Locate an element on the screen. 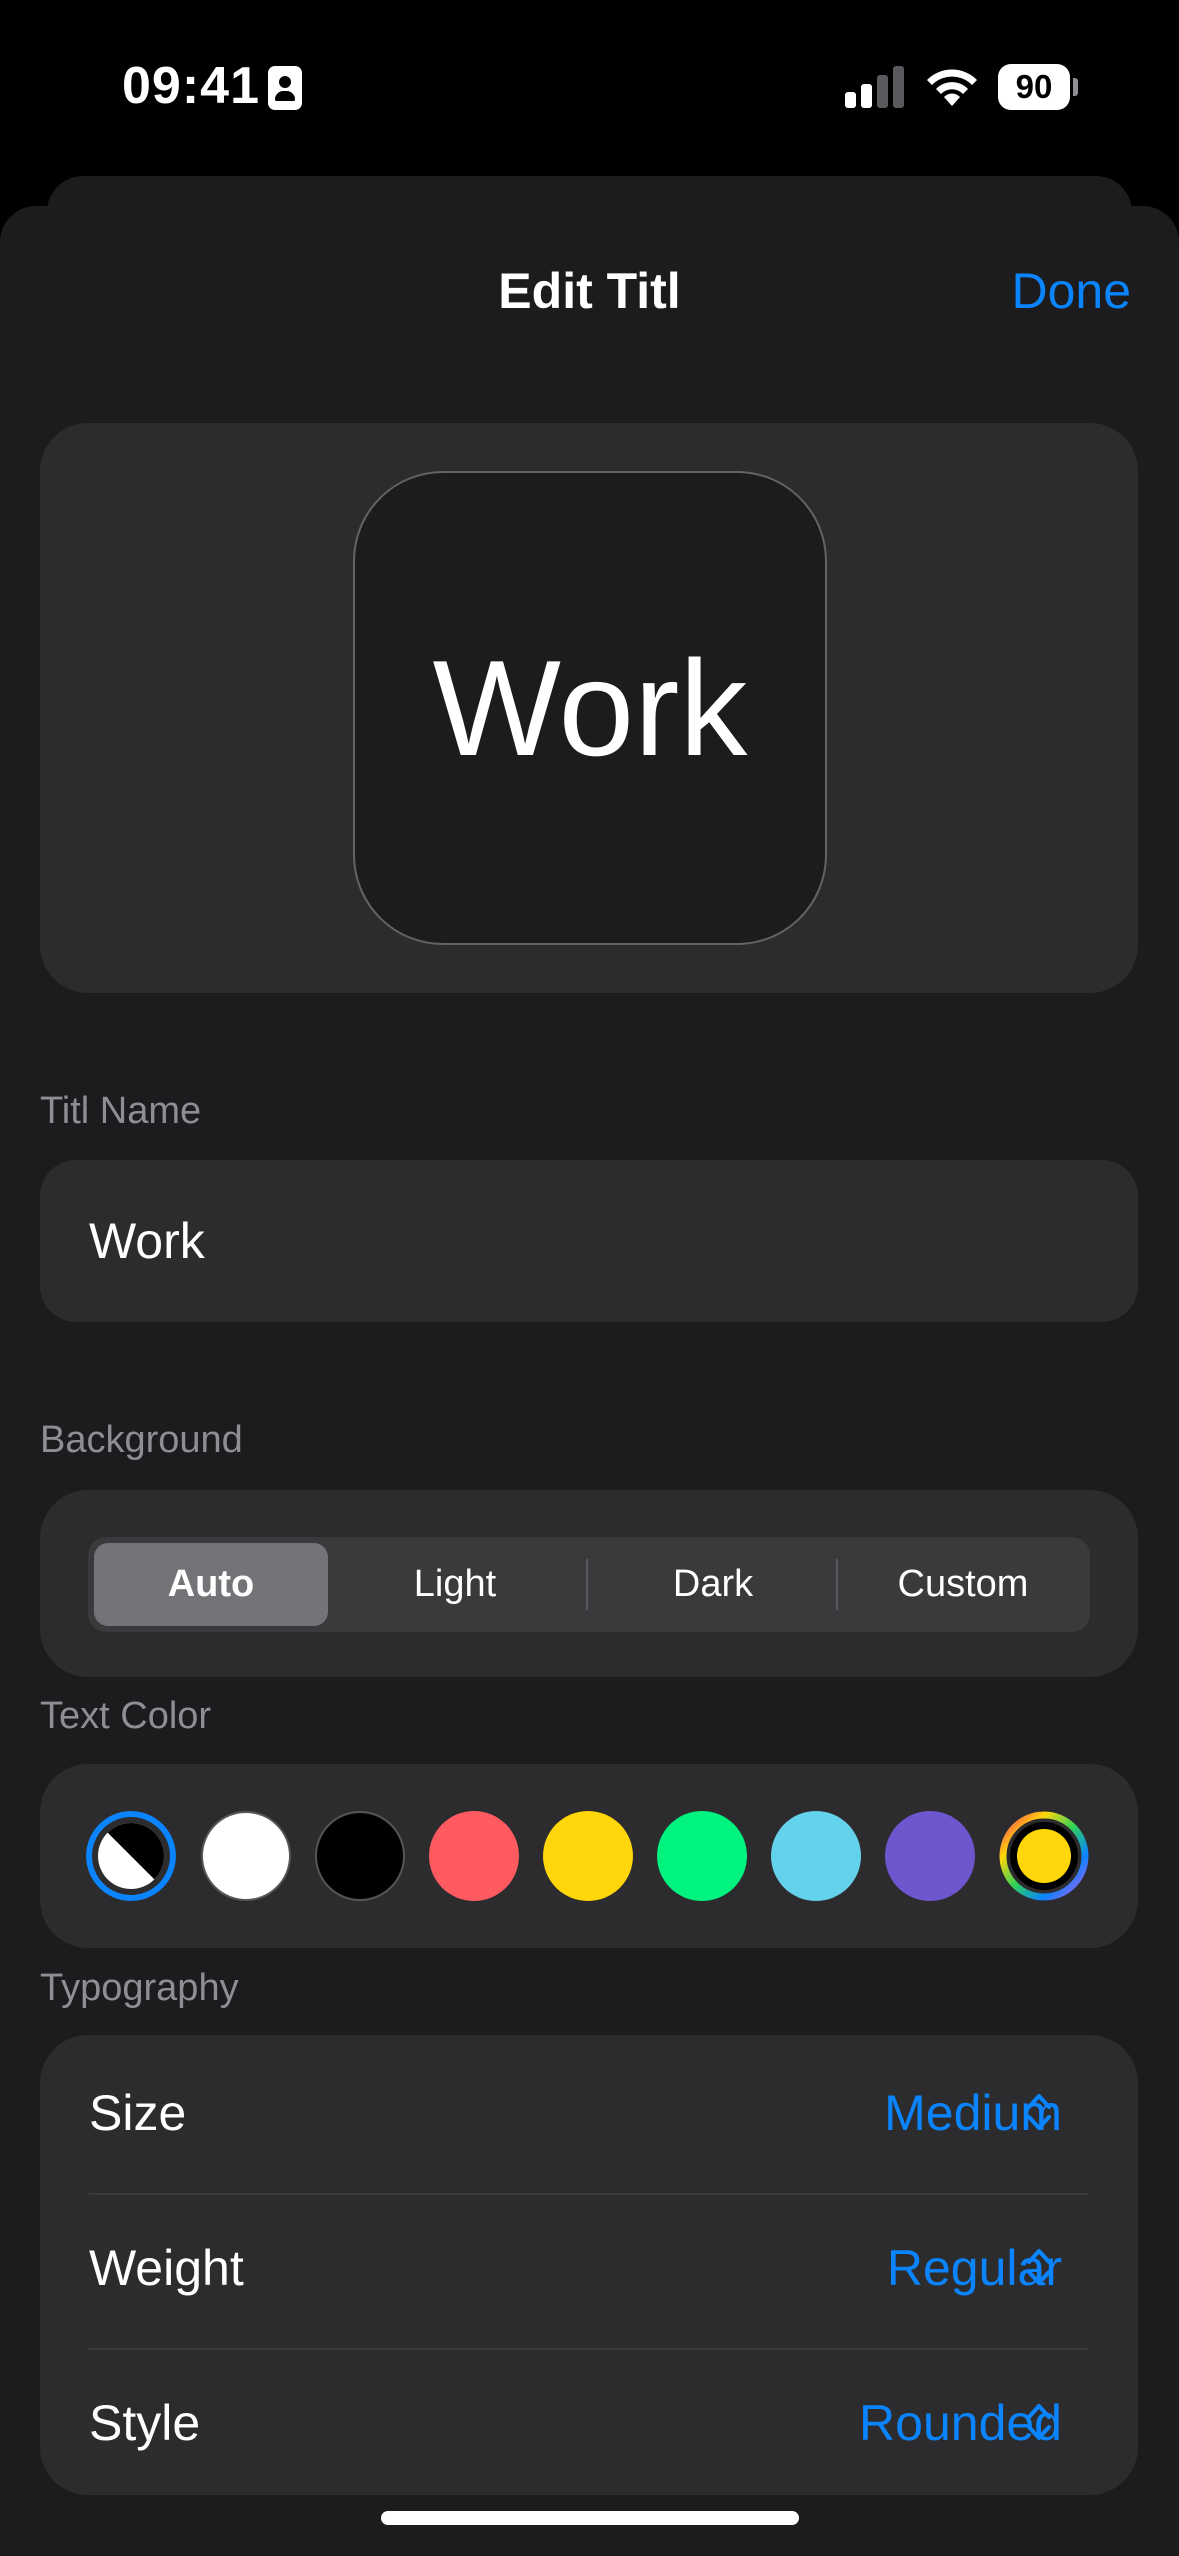 The image size is (1179, 2556). sheet-title: Edit Titl is located at coordinates (589, 291).